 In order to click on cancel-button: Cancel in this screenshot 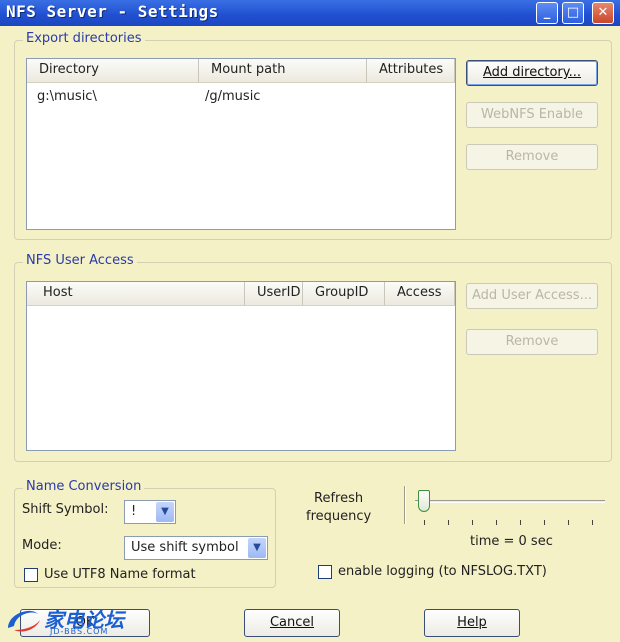, I will do `click(292, 623)`.